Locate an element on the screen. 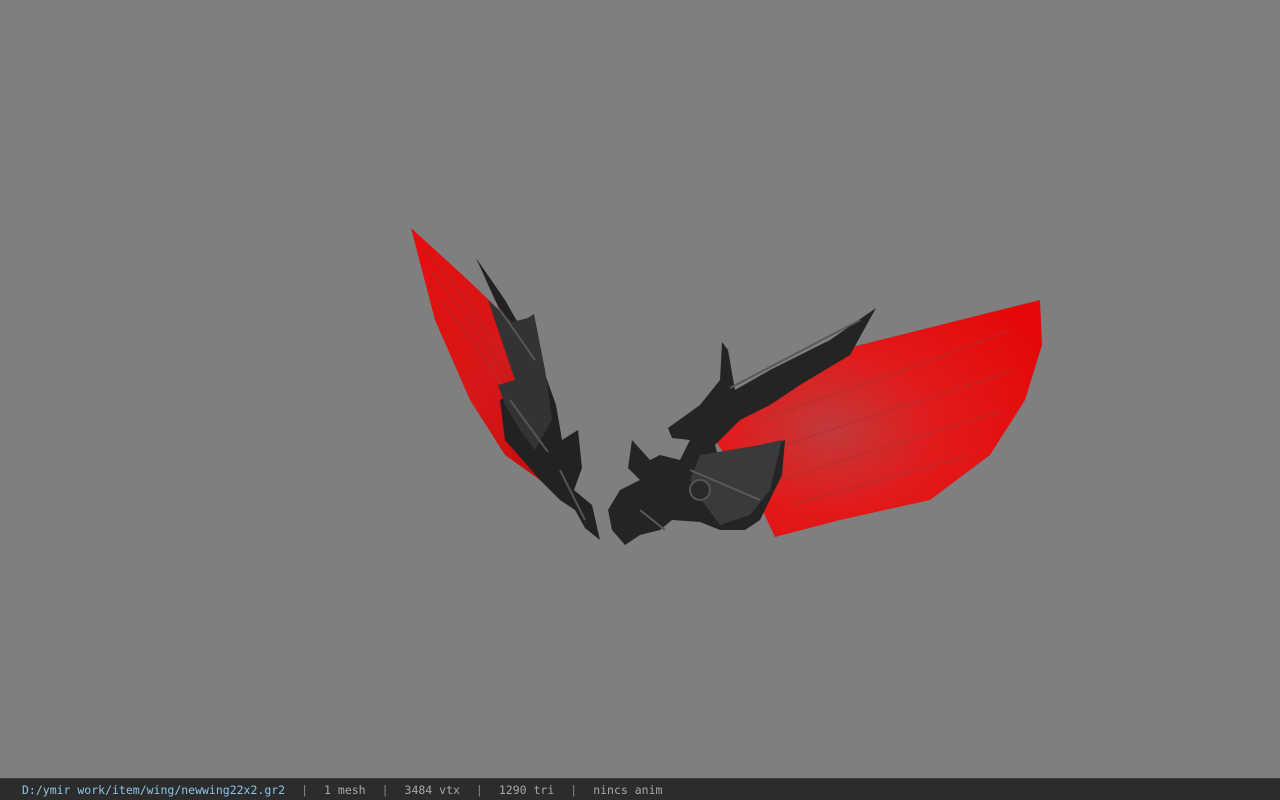  right-wing is located at coordinates (825, 422).